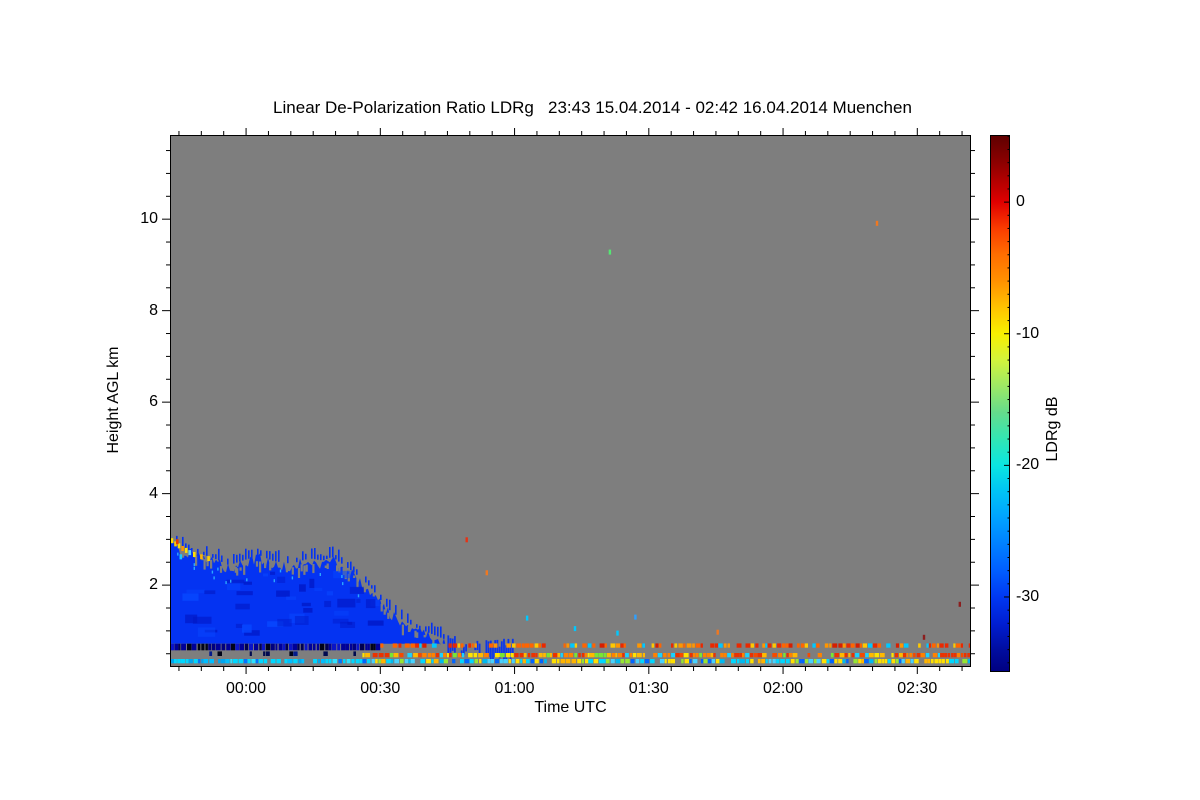 The image size is (1200, 800). I want to click on colorbar-tick-label: -20, so click(1028, 465).